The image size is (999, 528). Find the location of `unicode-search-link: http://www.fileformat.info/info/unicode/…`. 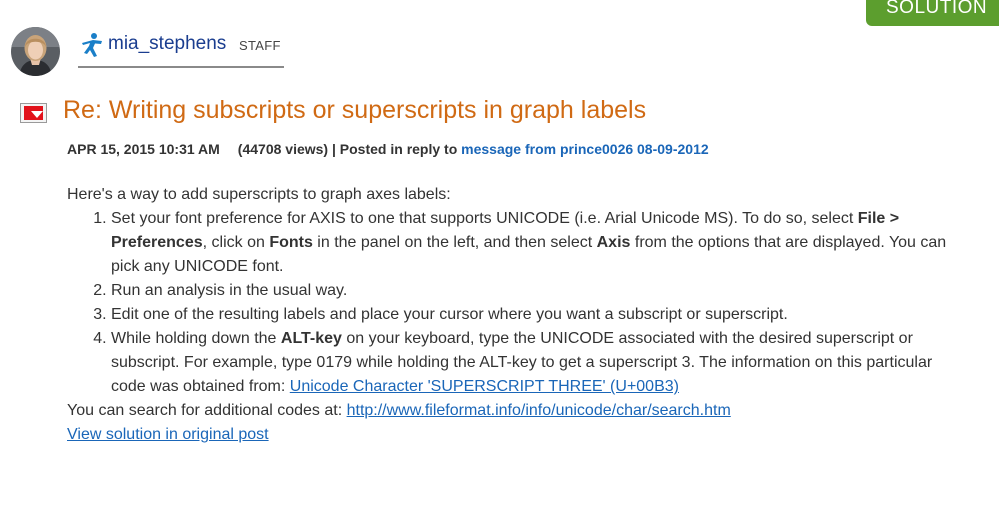

unicode-search-link: http://www.fileformat.info/info/unicode/… is located at coordinates (539, 410).